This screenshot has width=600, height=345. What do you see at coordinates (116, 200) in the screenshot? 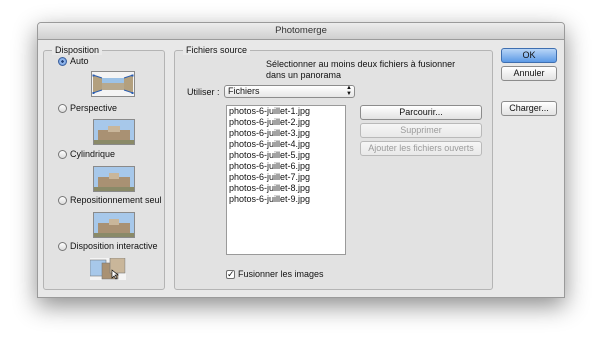
I see `radio-reposition-label: Repositionnement seul` at bounding box center [116, 200].